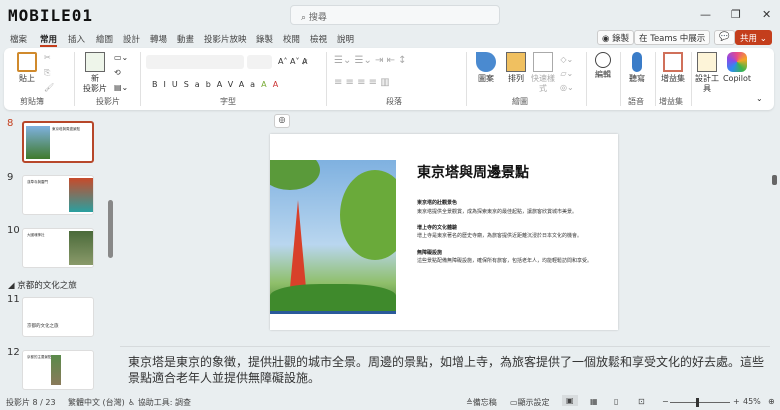 Image resolution: width=780 pixels, height=410 pixels. What do you see at coordinates (293, 62) in the screenshot?
I see `grow-font-icon: A˄ A˅ A̷` at bounding box center [293, 62].